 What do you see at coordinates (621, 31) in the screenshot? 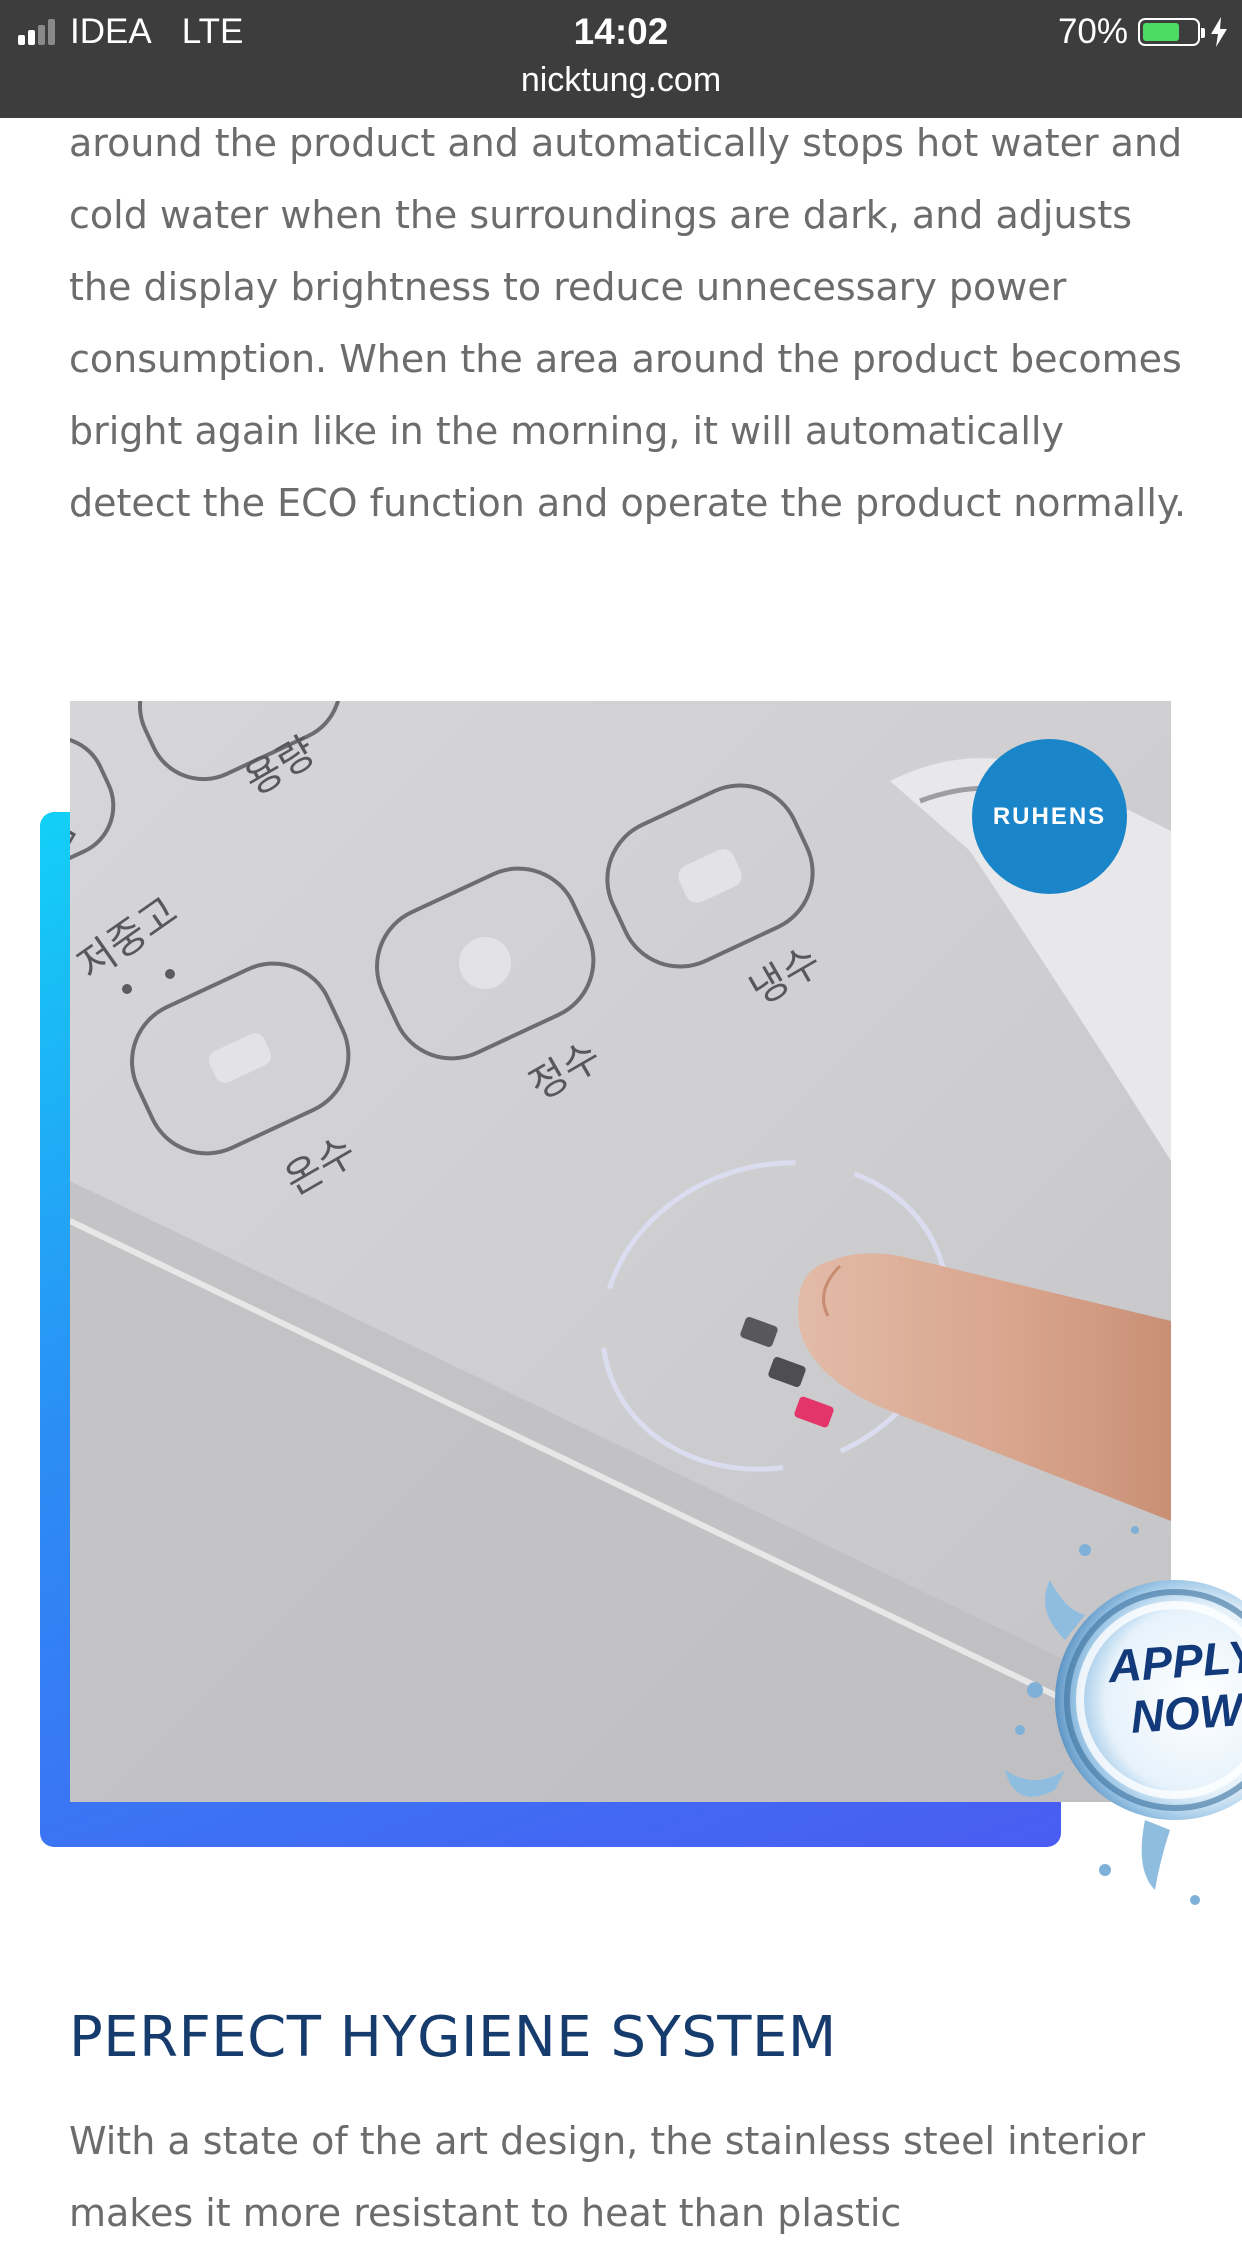
I see `clock: 14:02` at bounding box center [621, 31].